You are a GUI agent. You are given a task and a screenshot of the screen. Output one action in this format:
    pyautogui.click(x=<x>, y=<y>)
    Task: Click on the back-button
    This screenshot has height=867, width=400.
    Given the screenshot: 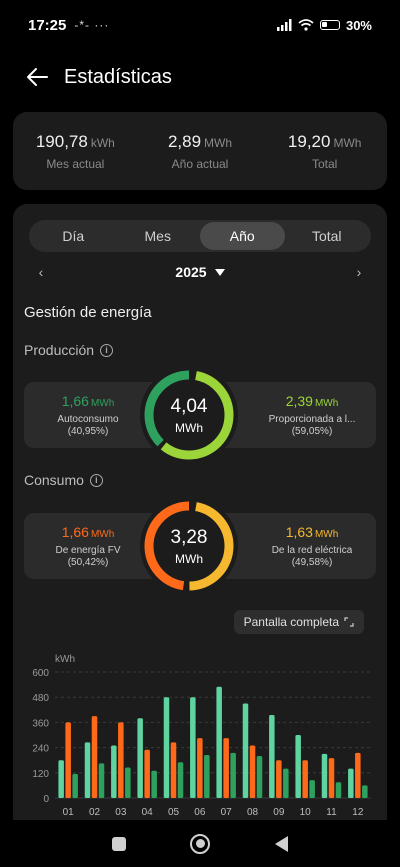 What is the action you would take?
    pyautogui.click(x=37, y=77)
    